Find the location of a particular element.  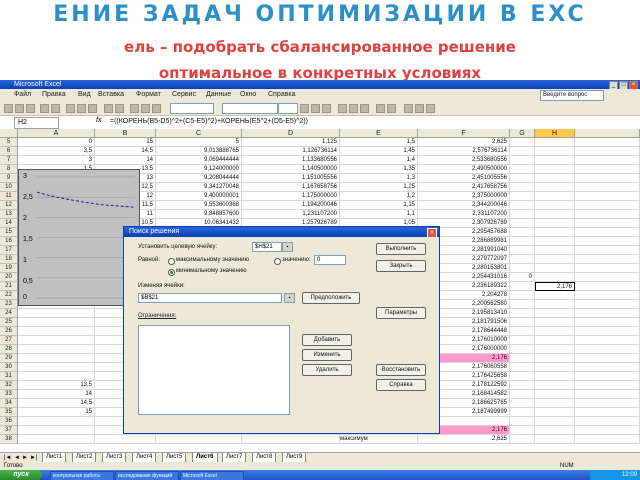

column-header-i is located at coordinates (607, 133).